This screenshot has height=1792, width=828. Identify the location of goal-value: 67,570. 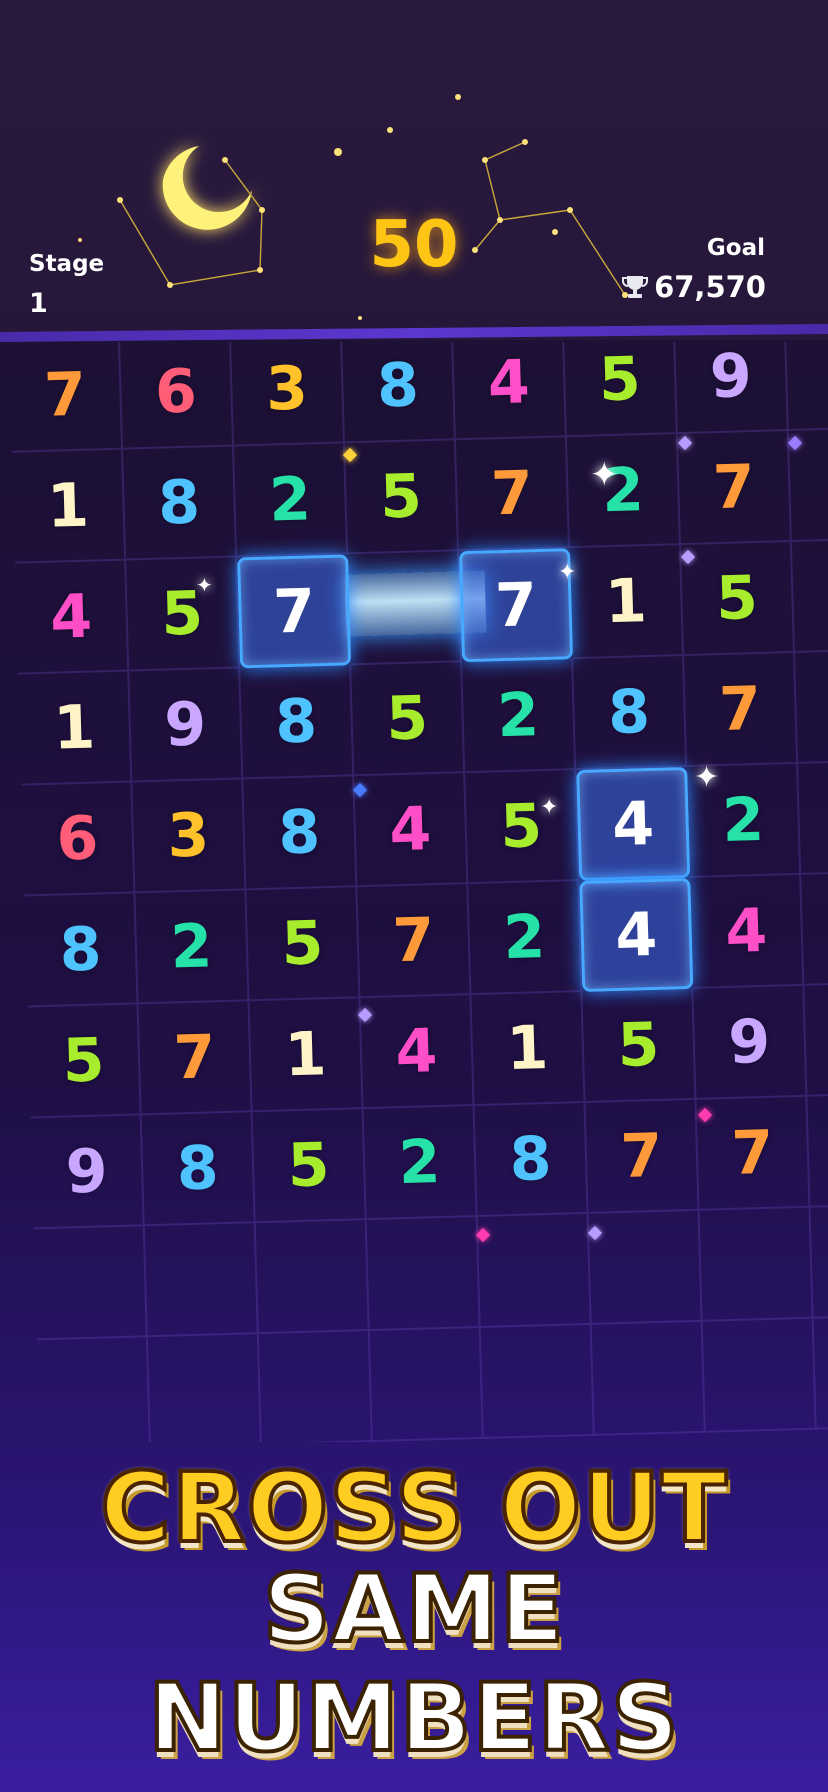
(710, 287).